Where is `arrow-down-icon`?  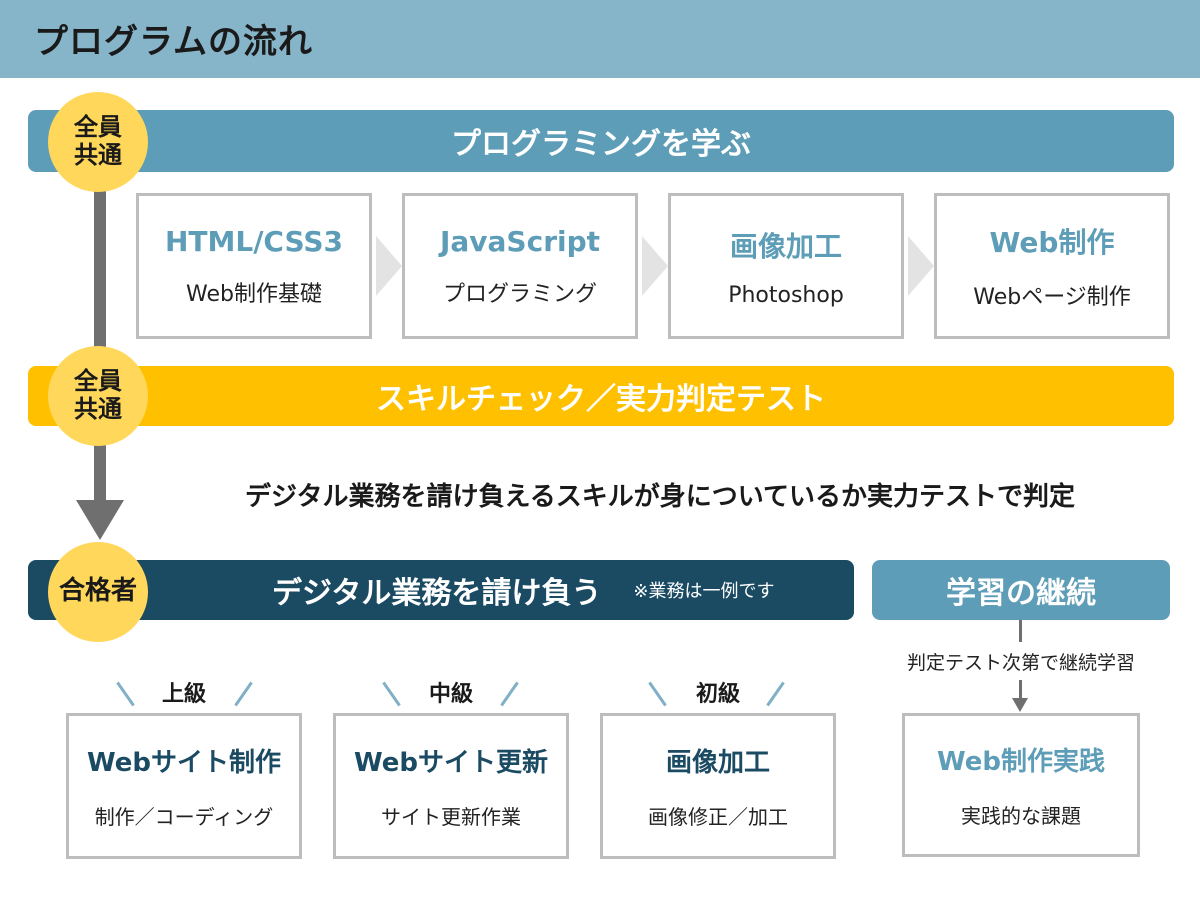
arrow-down-icon is located at coordinates (1020, 705).